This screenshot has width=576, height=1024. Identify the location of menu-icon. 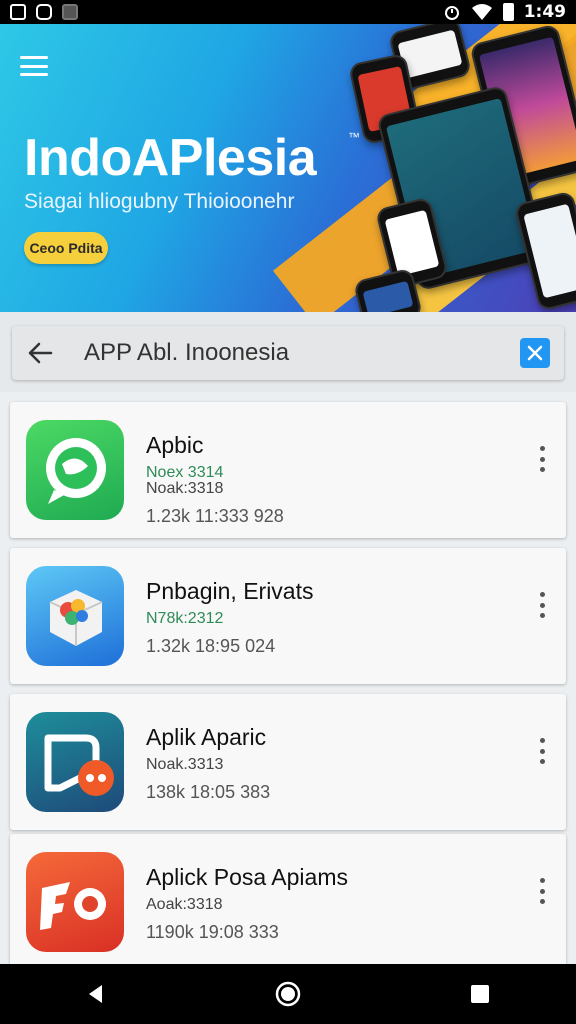
(34, 66).